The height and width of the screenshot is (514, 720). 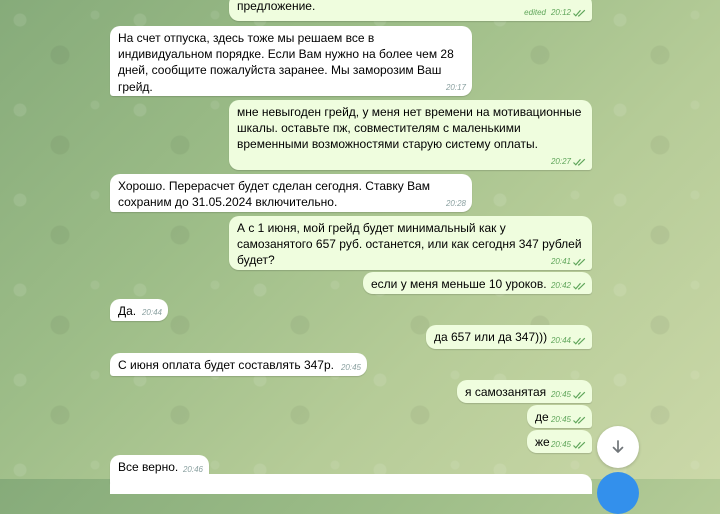 What do you see at coordinates (477, 283) in the screenshot?
I see `message-bubble: если у меня меньше 10 уроков. 20:42` at bounding box center [477, 283].